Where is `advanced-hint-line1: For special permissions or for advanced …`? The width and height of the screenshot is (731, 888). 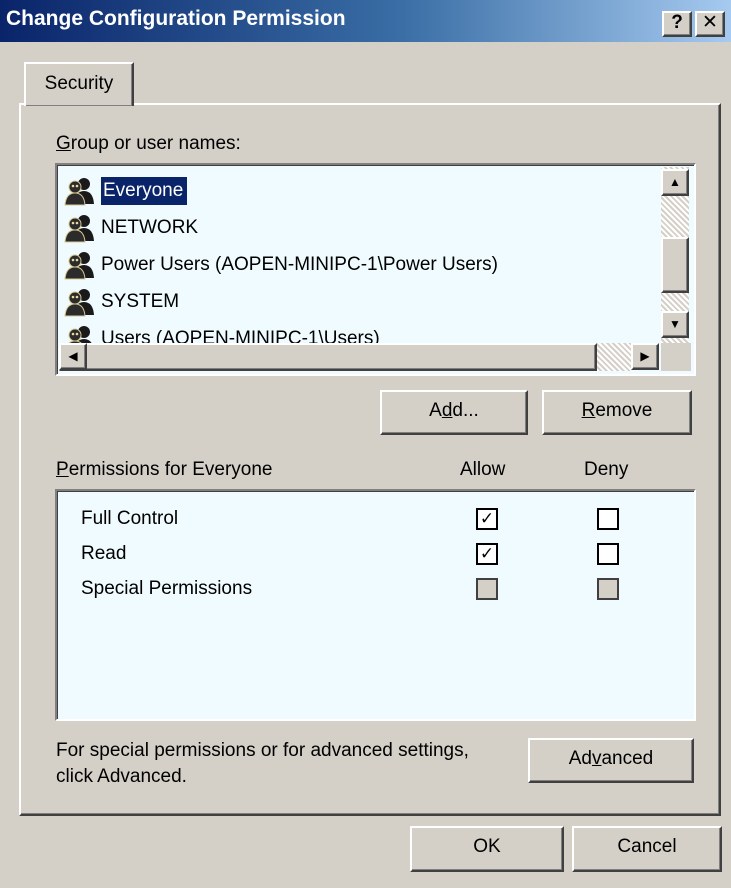 advanced-hint-line1: For special permissions or for advanced … is located at coordinates (262, 750).